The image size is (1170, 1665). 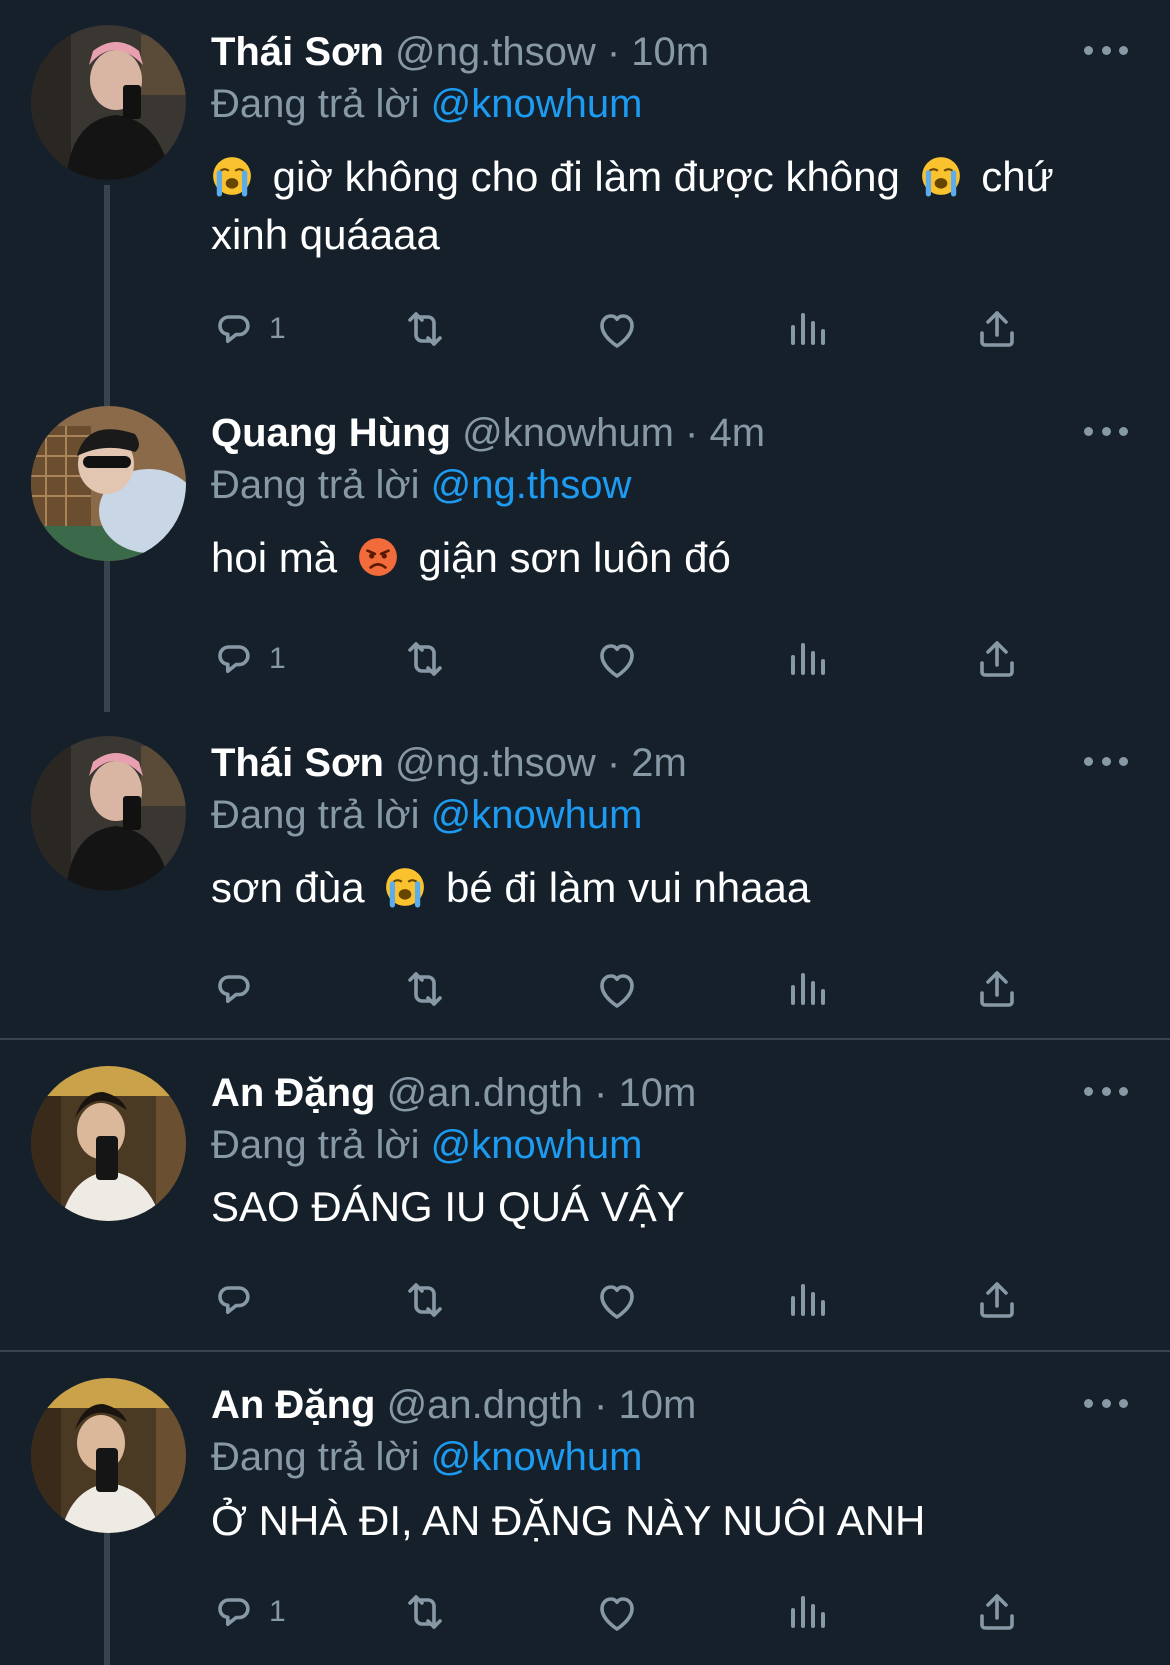 What do you see at coordinates (331, 433) in the screenshot?
I see `display-name: Quang Hùng` at bounding box center [331, 433].